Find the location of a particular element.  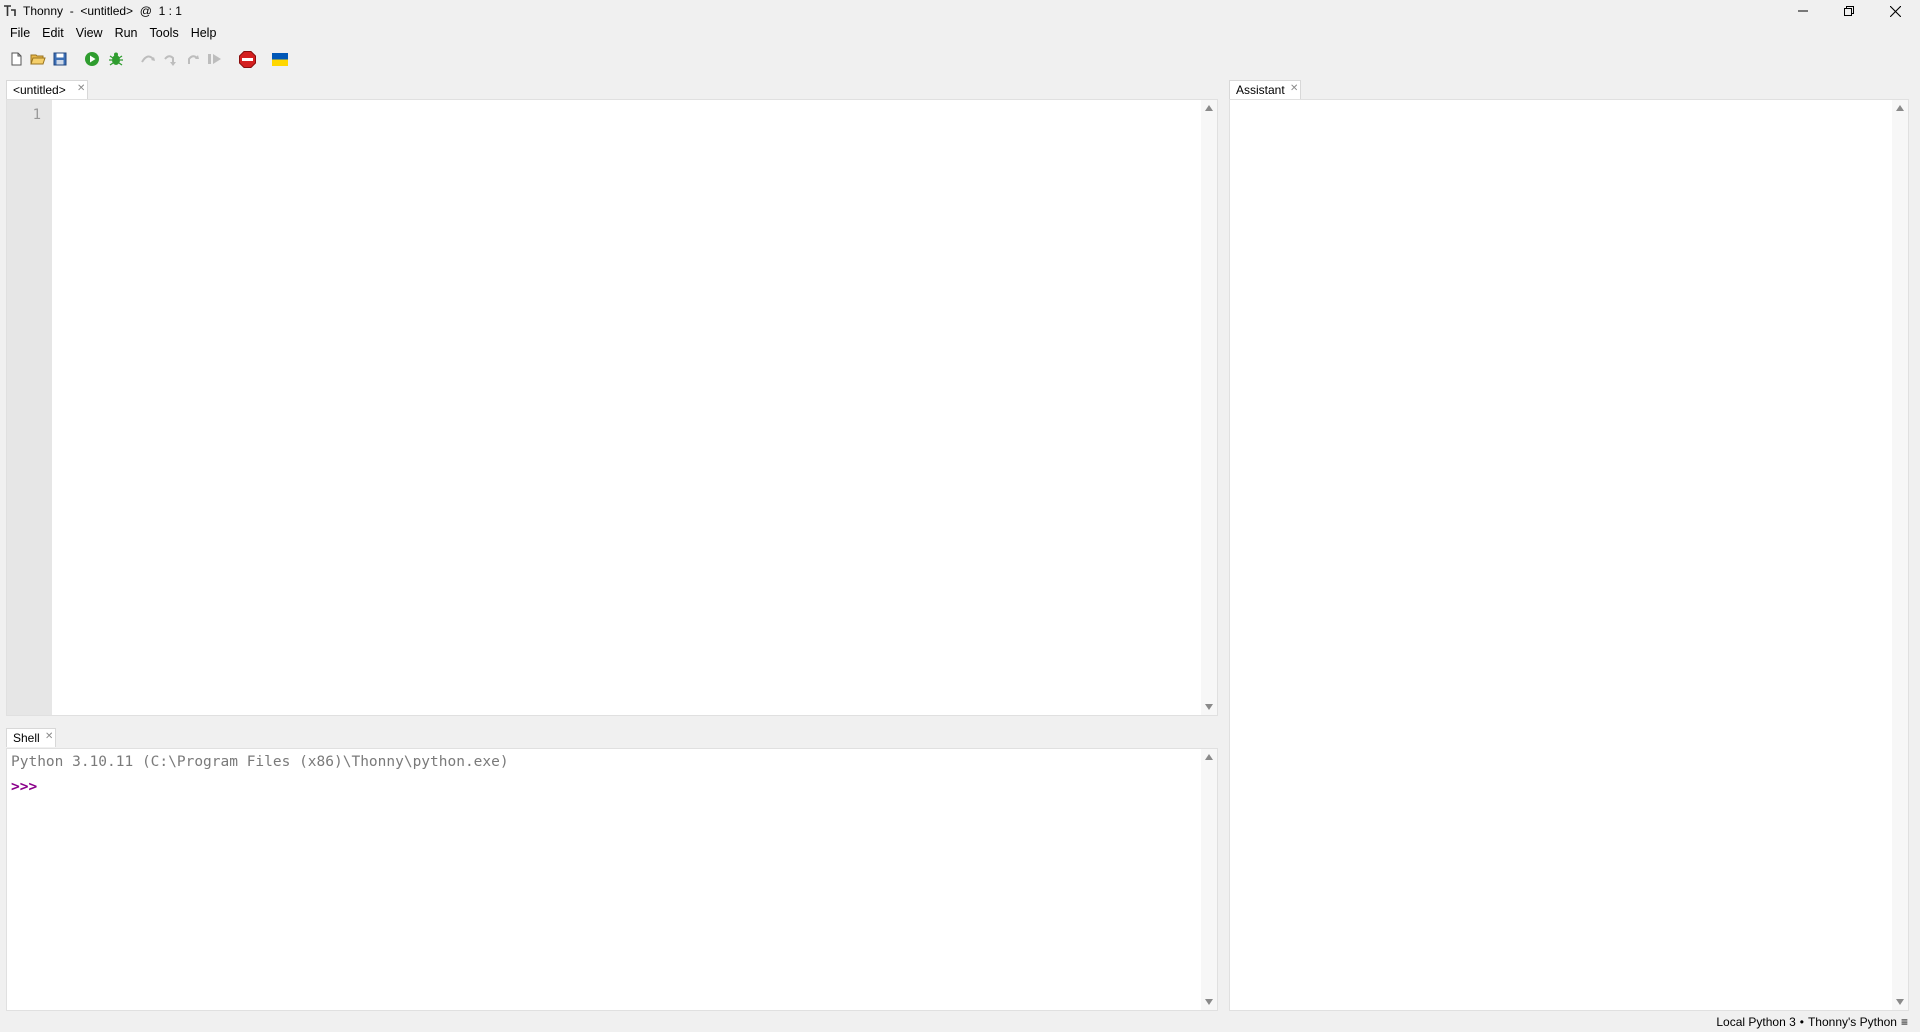

menu-edit: Edit is located at coordinates (53, 33).